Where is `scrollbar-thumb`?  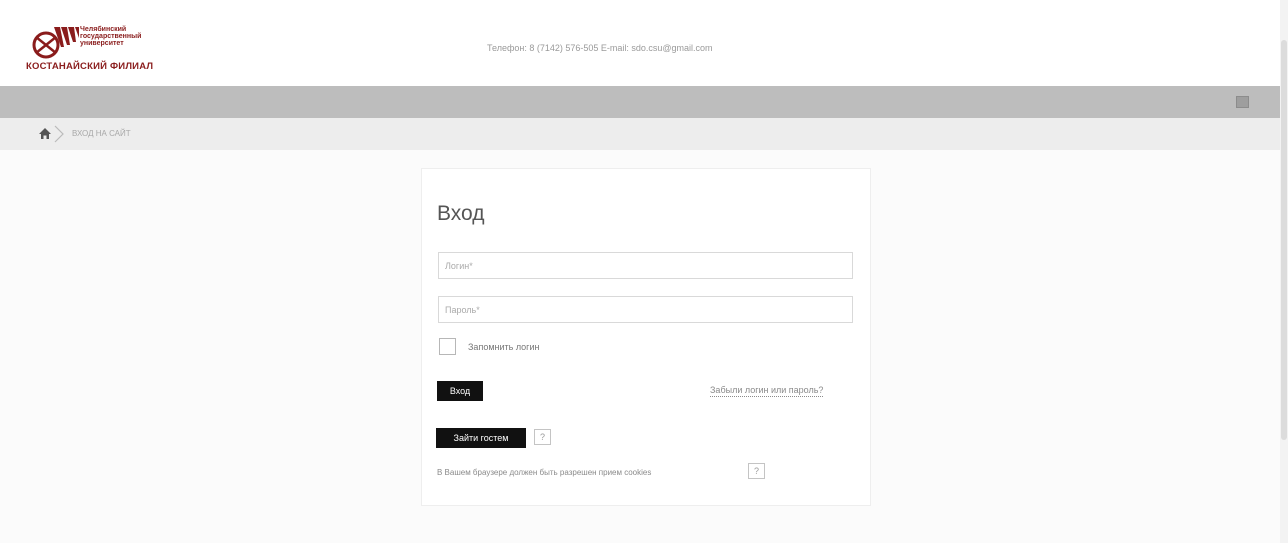
scrollbar-thumb is located at coordinates (1284, 240).